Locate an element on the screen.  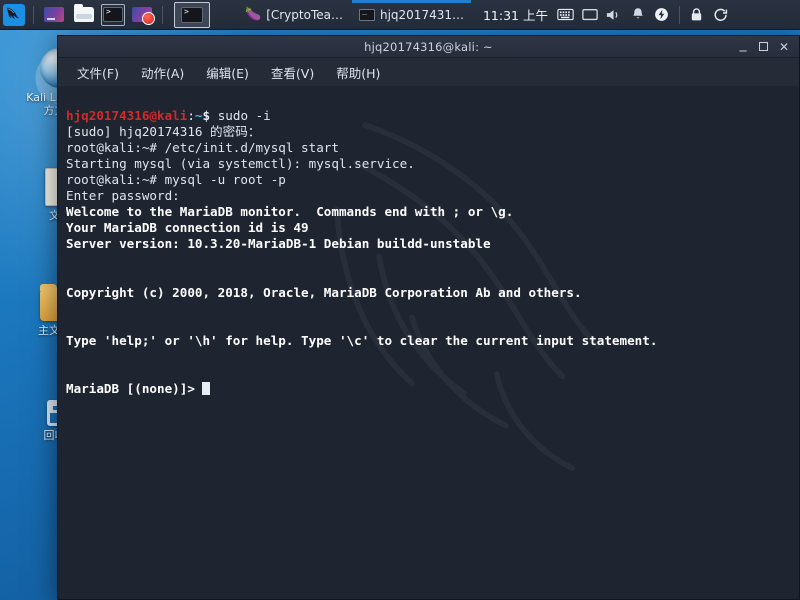
terminal-window-icon is located at coordinates (192, 14).